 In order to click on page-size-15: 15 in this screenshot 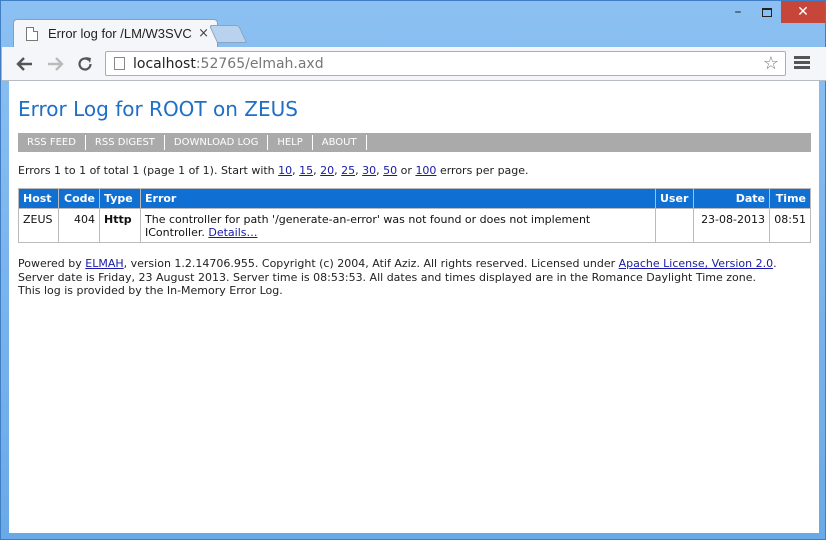, I will do `click(306, 170)`.